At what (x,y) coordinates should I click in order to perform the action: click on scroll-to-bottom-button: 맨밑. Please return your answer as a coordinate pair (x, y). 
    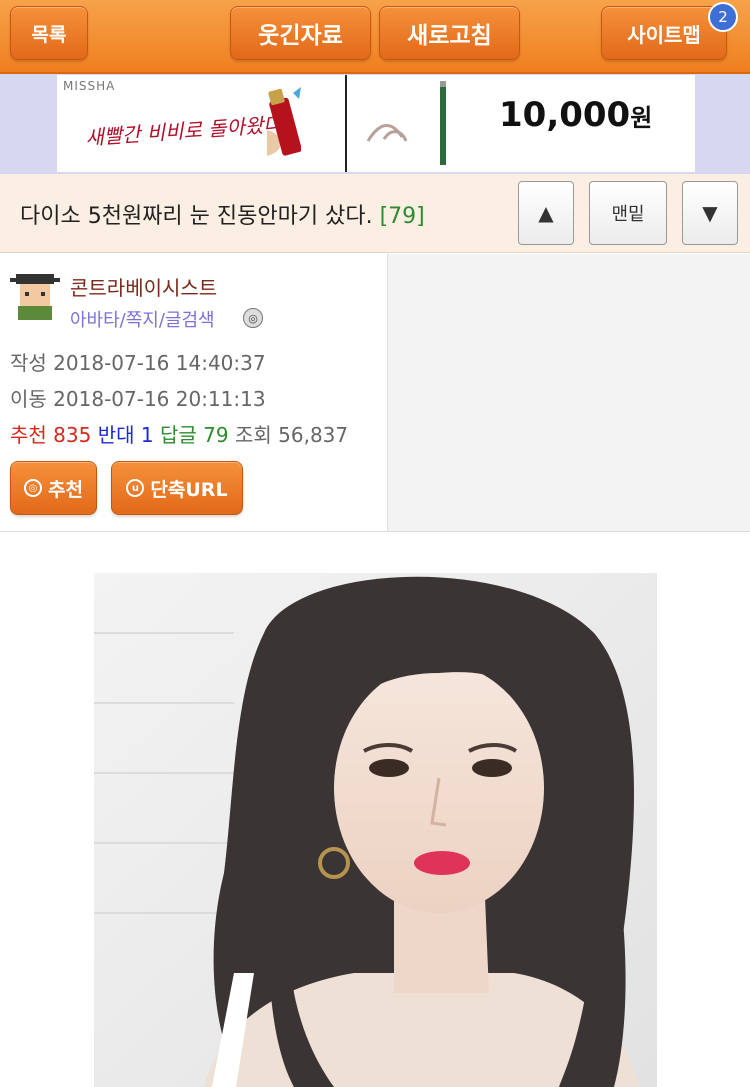
    Looking at the image, I should click on (628, 213).